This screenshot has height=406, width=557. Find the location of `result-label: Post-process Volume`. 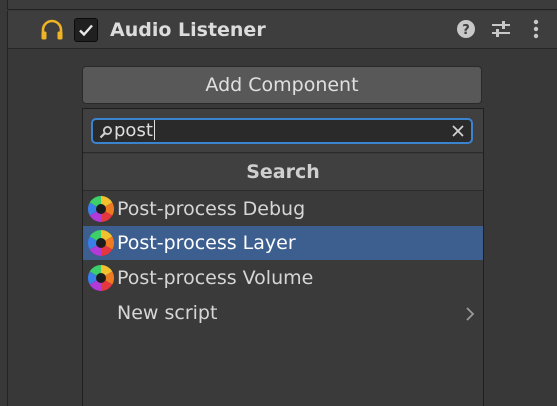

result-label: Post-process Volume is located at coordinates (215, 278).